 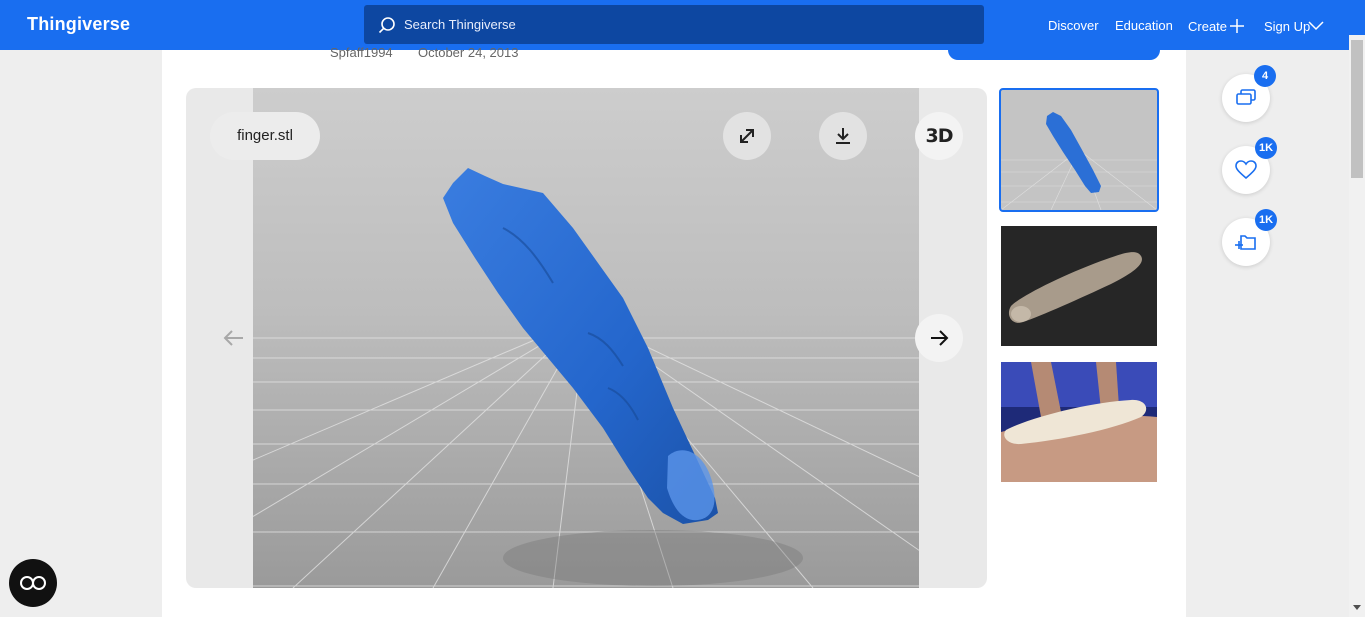 I want to click on file-name-label: finger.stl, so click(x=265, y=136).